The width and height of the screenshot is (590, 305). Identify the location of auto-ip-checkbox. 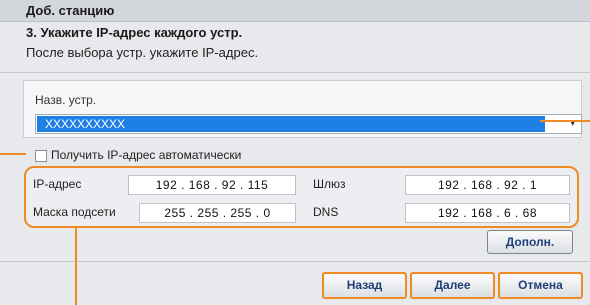
(41, 156).